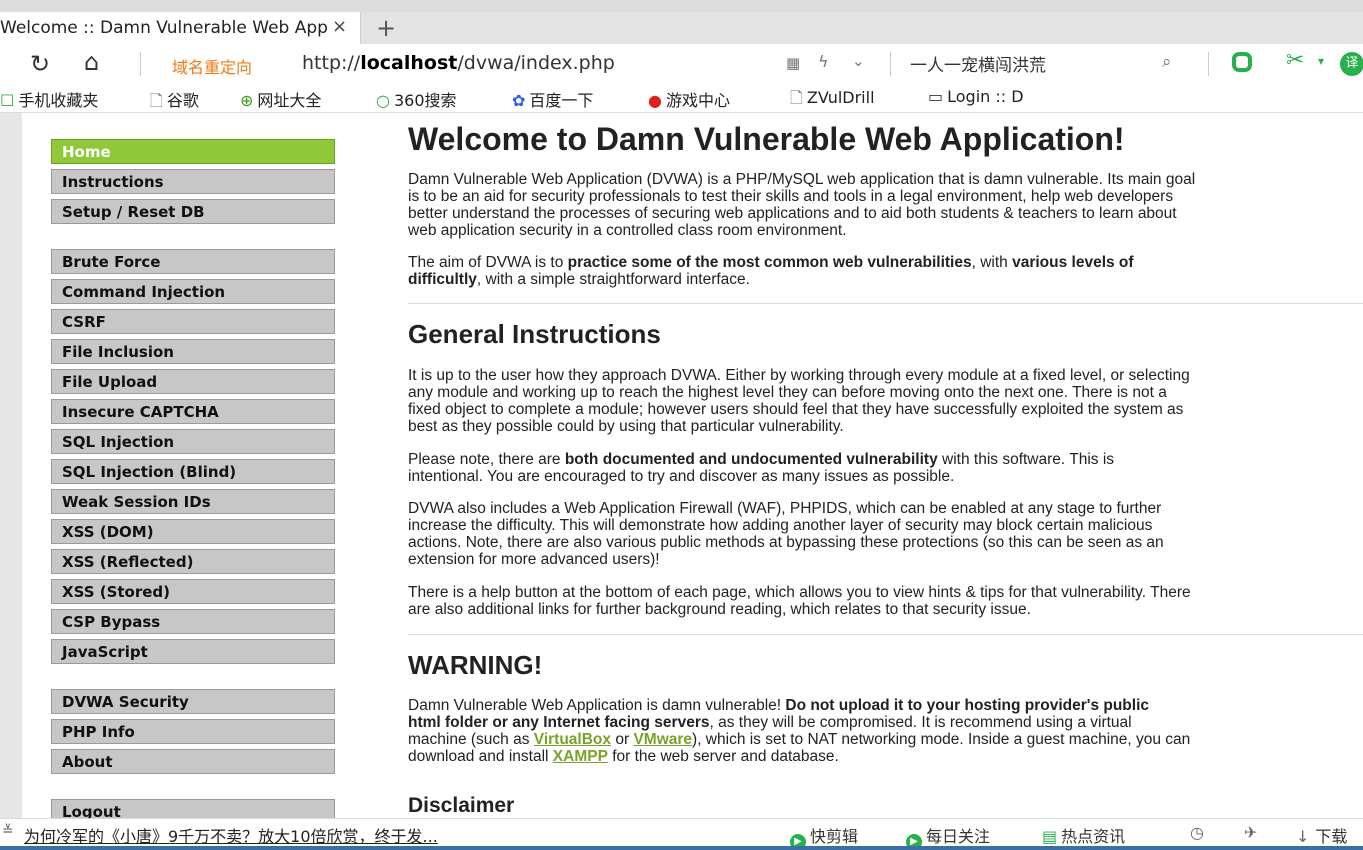 This screenshot has width=1363, height=850. I want to click on chevron-down-icon: ▾, so click(1321, 61).